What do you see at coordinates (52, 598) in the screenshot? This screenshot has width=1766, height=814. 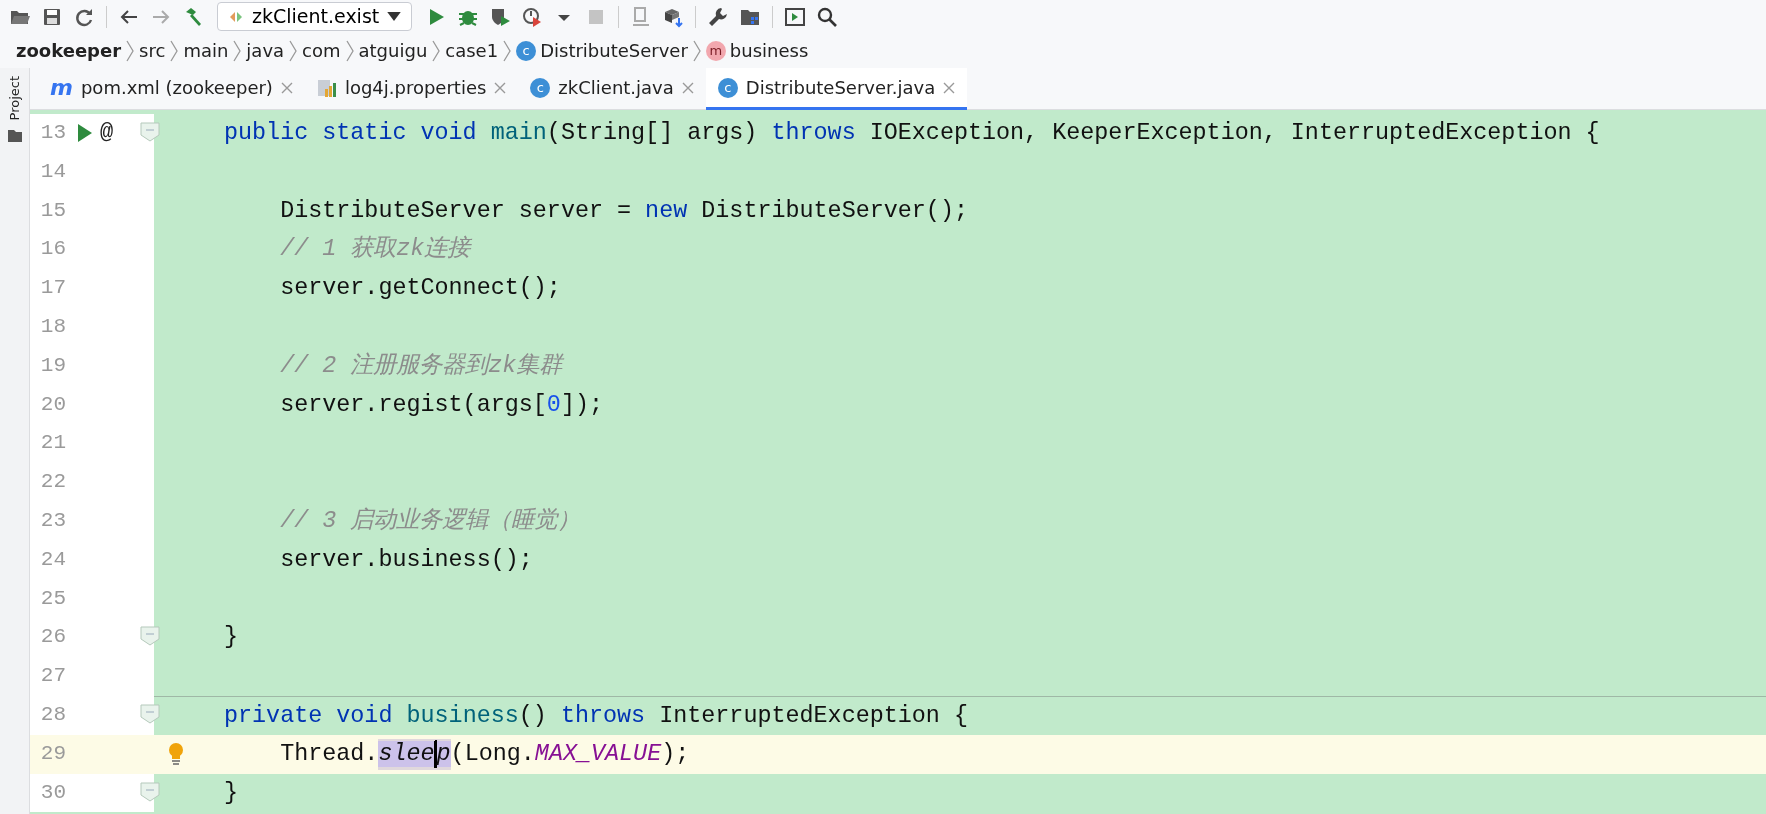 I see `line-number: 25` at bounding box center [52, 598].